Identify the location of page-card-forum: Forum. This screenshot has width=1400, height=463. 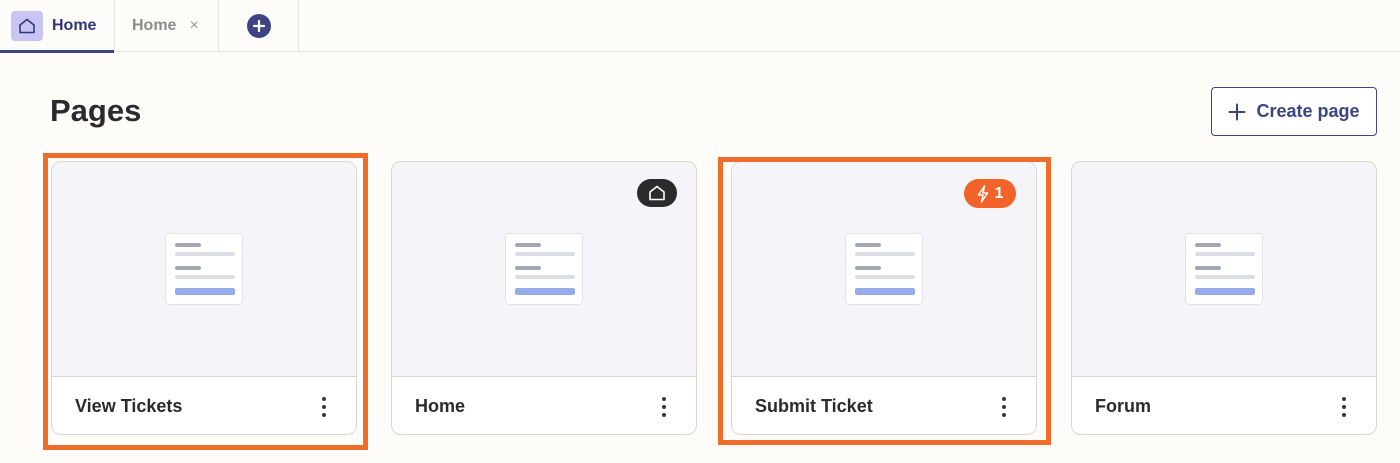
(1224, 298).